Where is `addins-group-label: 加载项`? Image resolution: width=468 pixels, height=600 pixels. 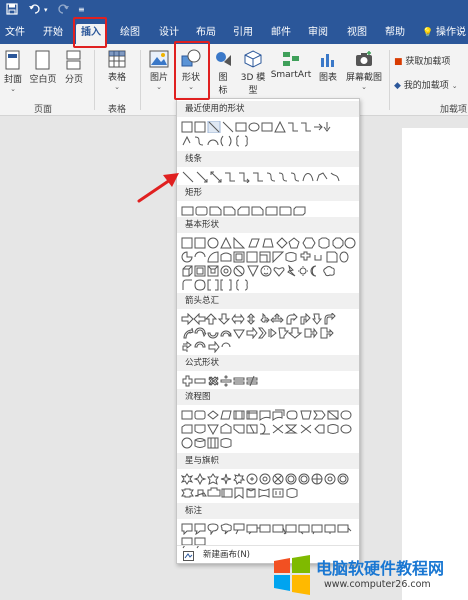
addins-group-label: 加载项 is located at coordinates (454, 110).